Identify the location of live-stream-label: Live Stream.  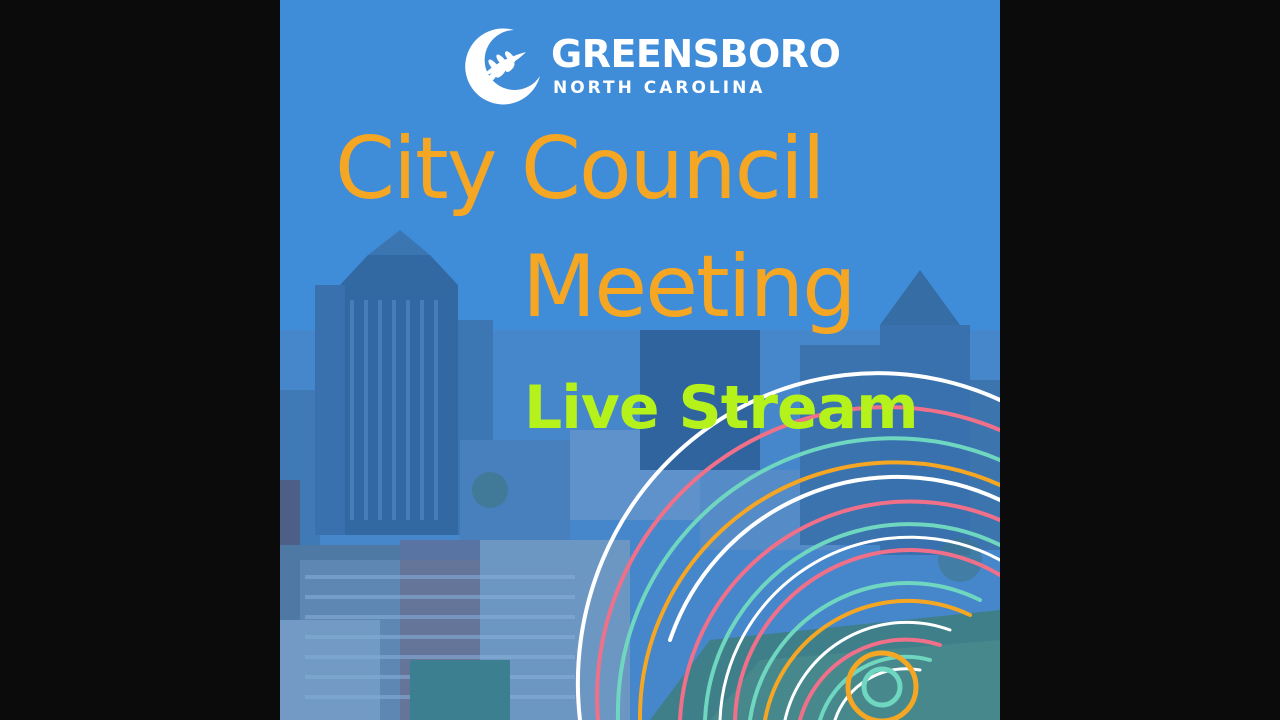
(721, 408).